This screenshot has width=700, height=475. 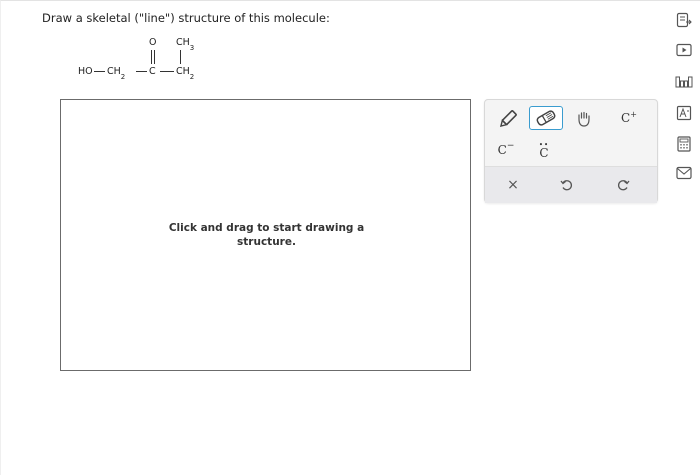 I want to click on textbook-button, so click(x=684, y=113).